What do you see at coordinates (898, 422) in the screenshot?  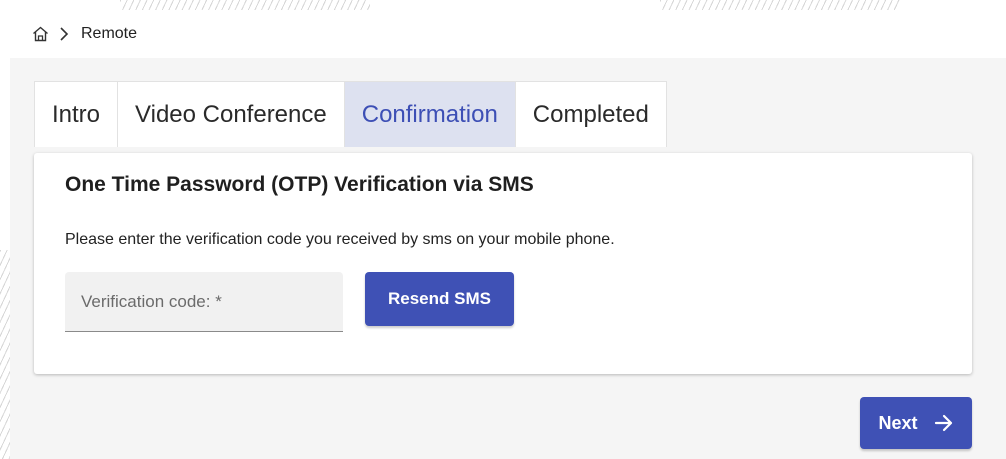 I see `next-label: Next` at bounding box center [898, 422].